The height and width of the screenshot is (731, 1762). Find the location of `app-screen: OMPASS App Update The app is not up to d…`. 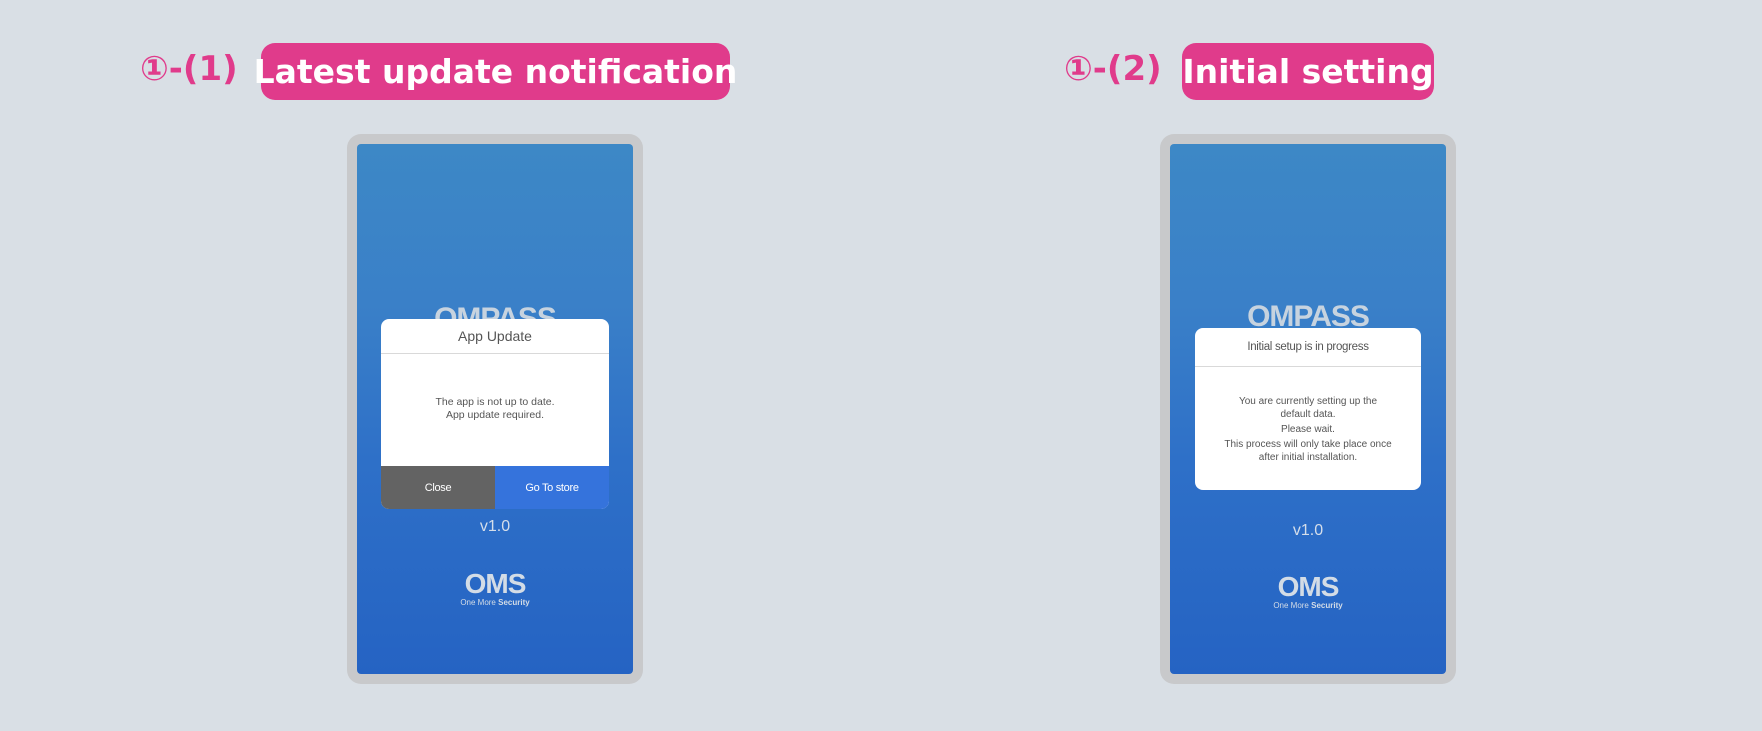

app-screen: OMPASS App Update The app is not up to d… is located at coordinates (495, 409).